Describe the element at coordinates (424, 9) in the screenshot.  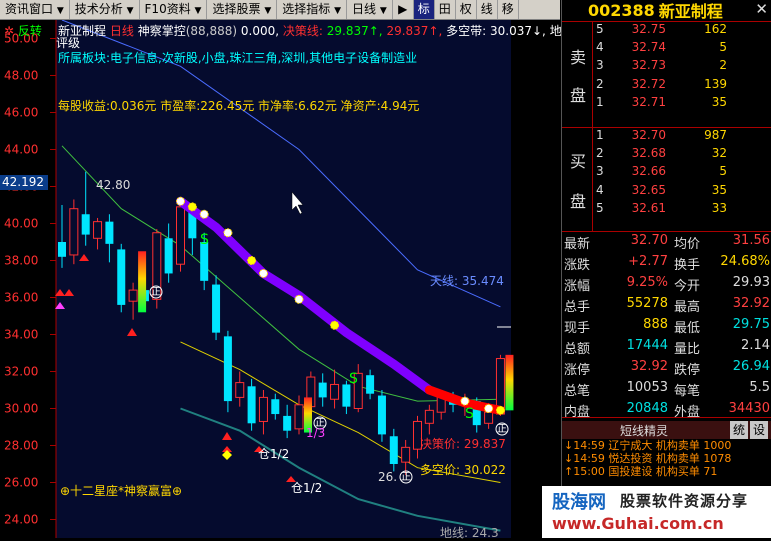
I see `mark-button: 标` at that location.